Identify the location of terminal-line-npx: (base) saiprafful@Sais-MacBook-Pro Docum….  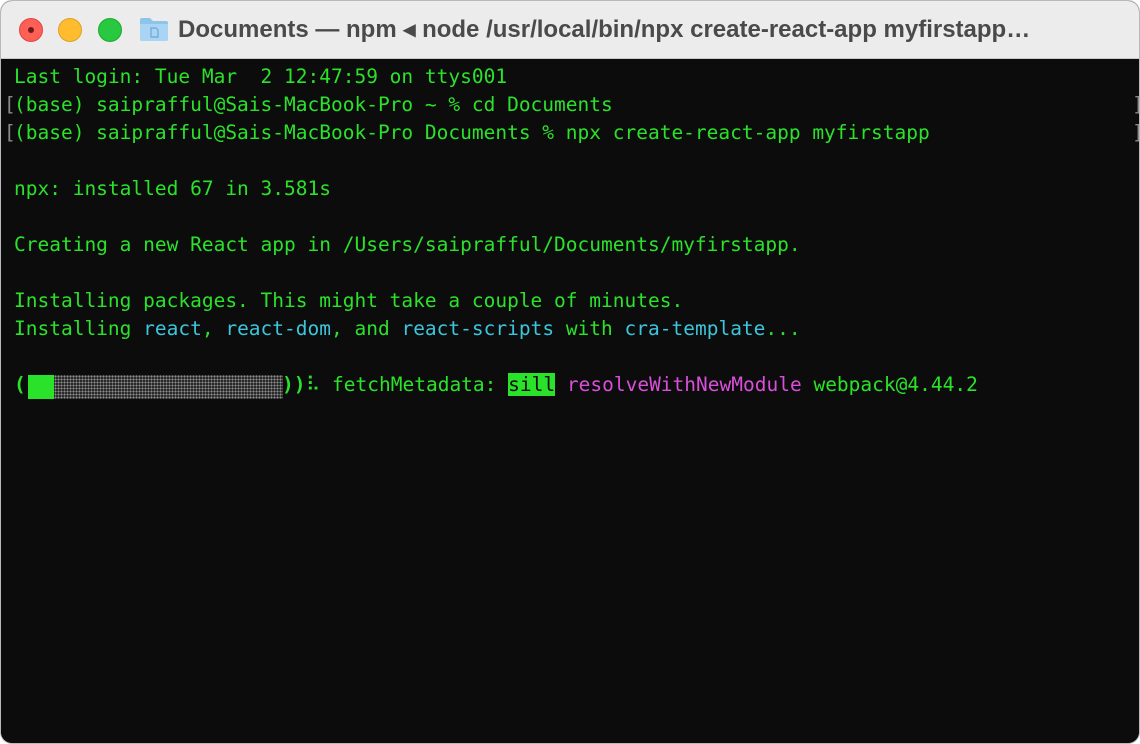
(472, 132).